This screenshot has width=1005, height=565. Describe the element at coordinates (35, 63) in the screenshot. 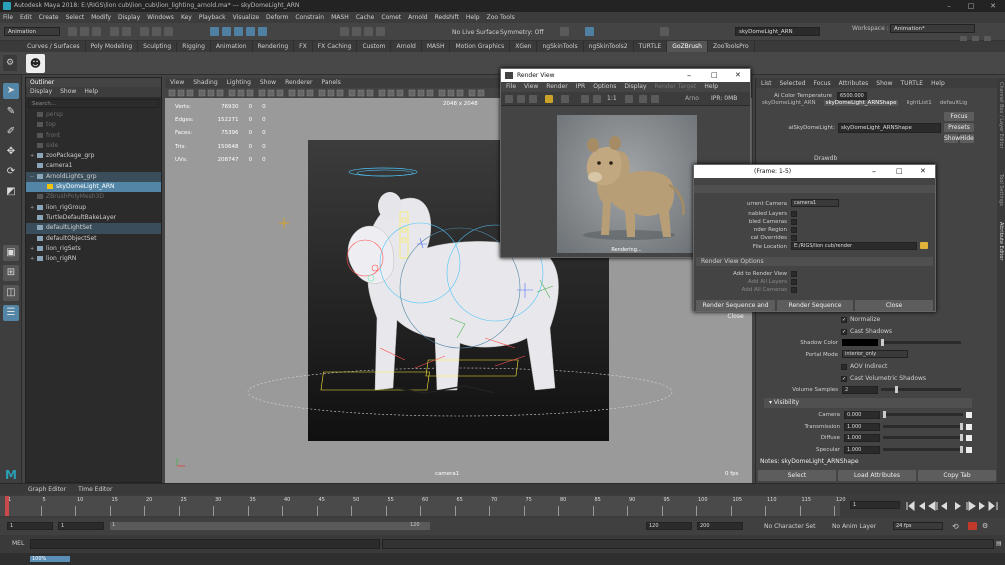

I see `goz-icon: ☻` at that location.